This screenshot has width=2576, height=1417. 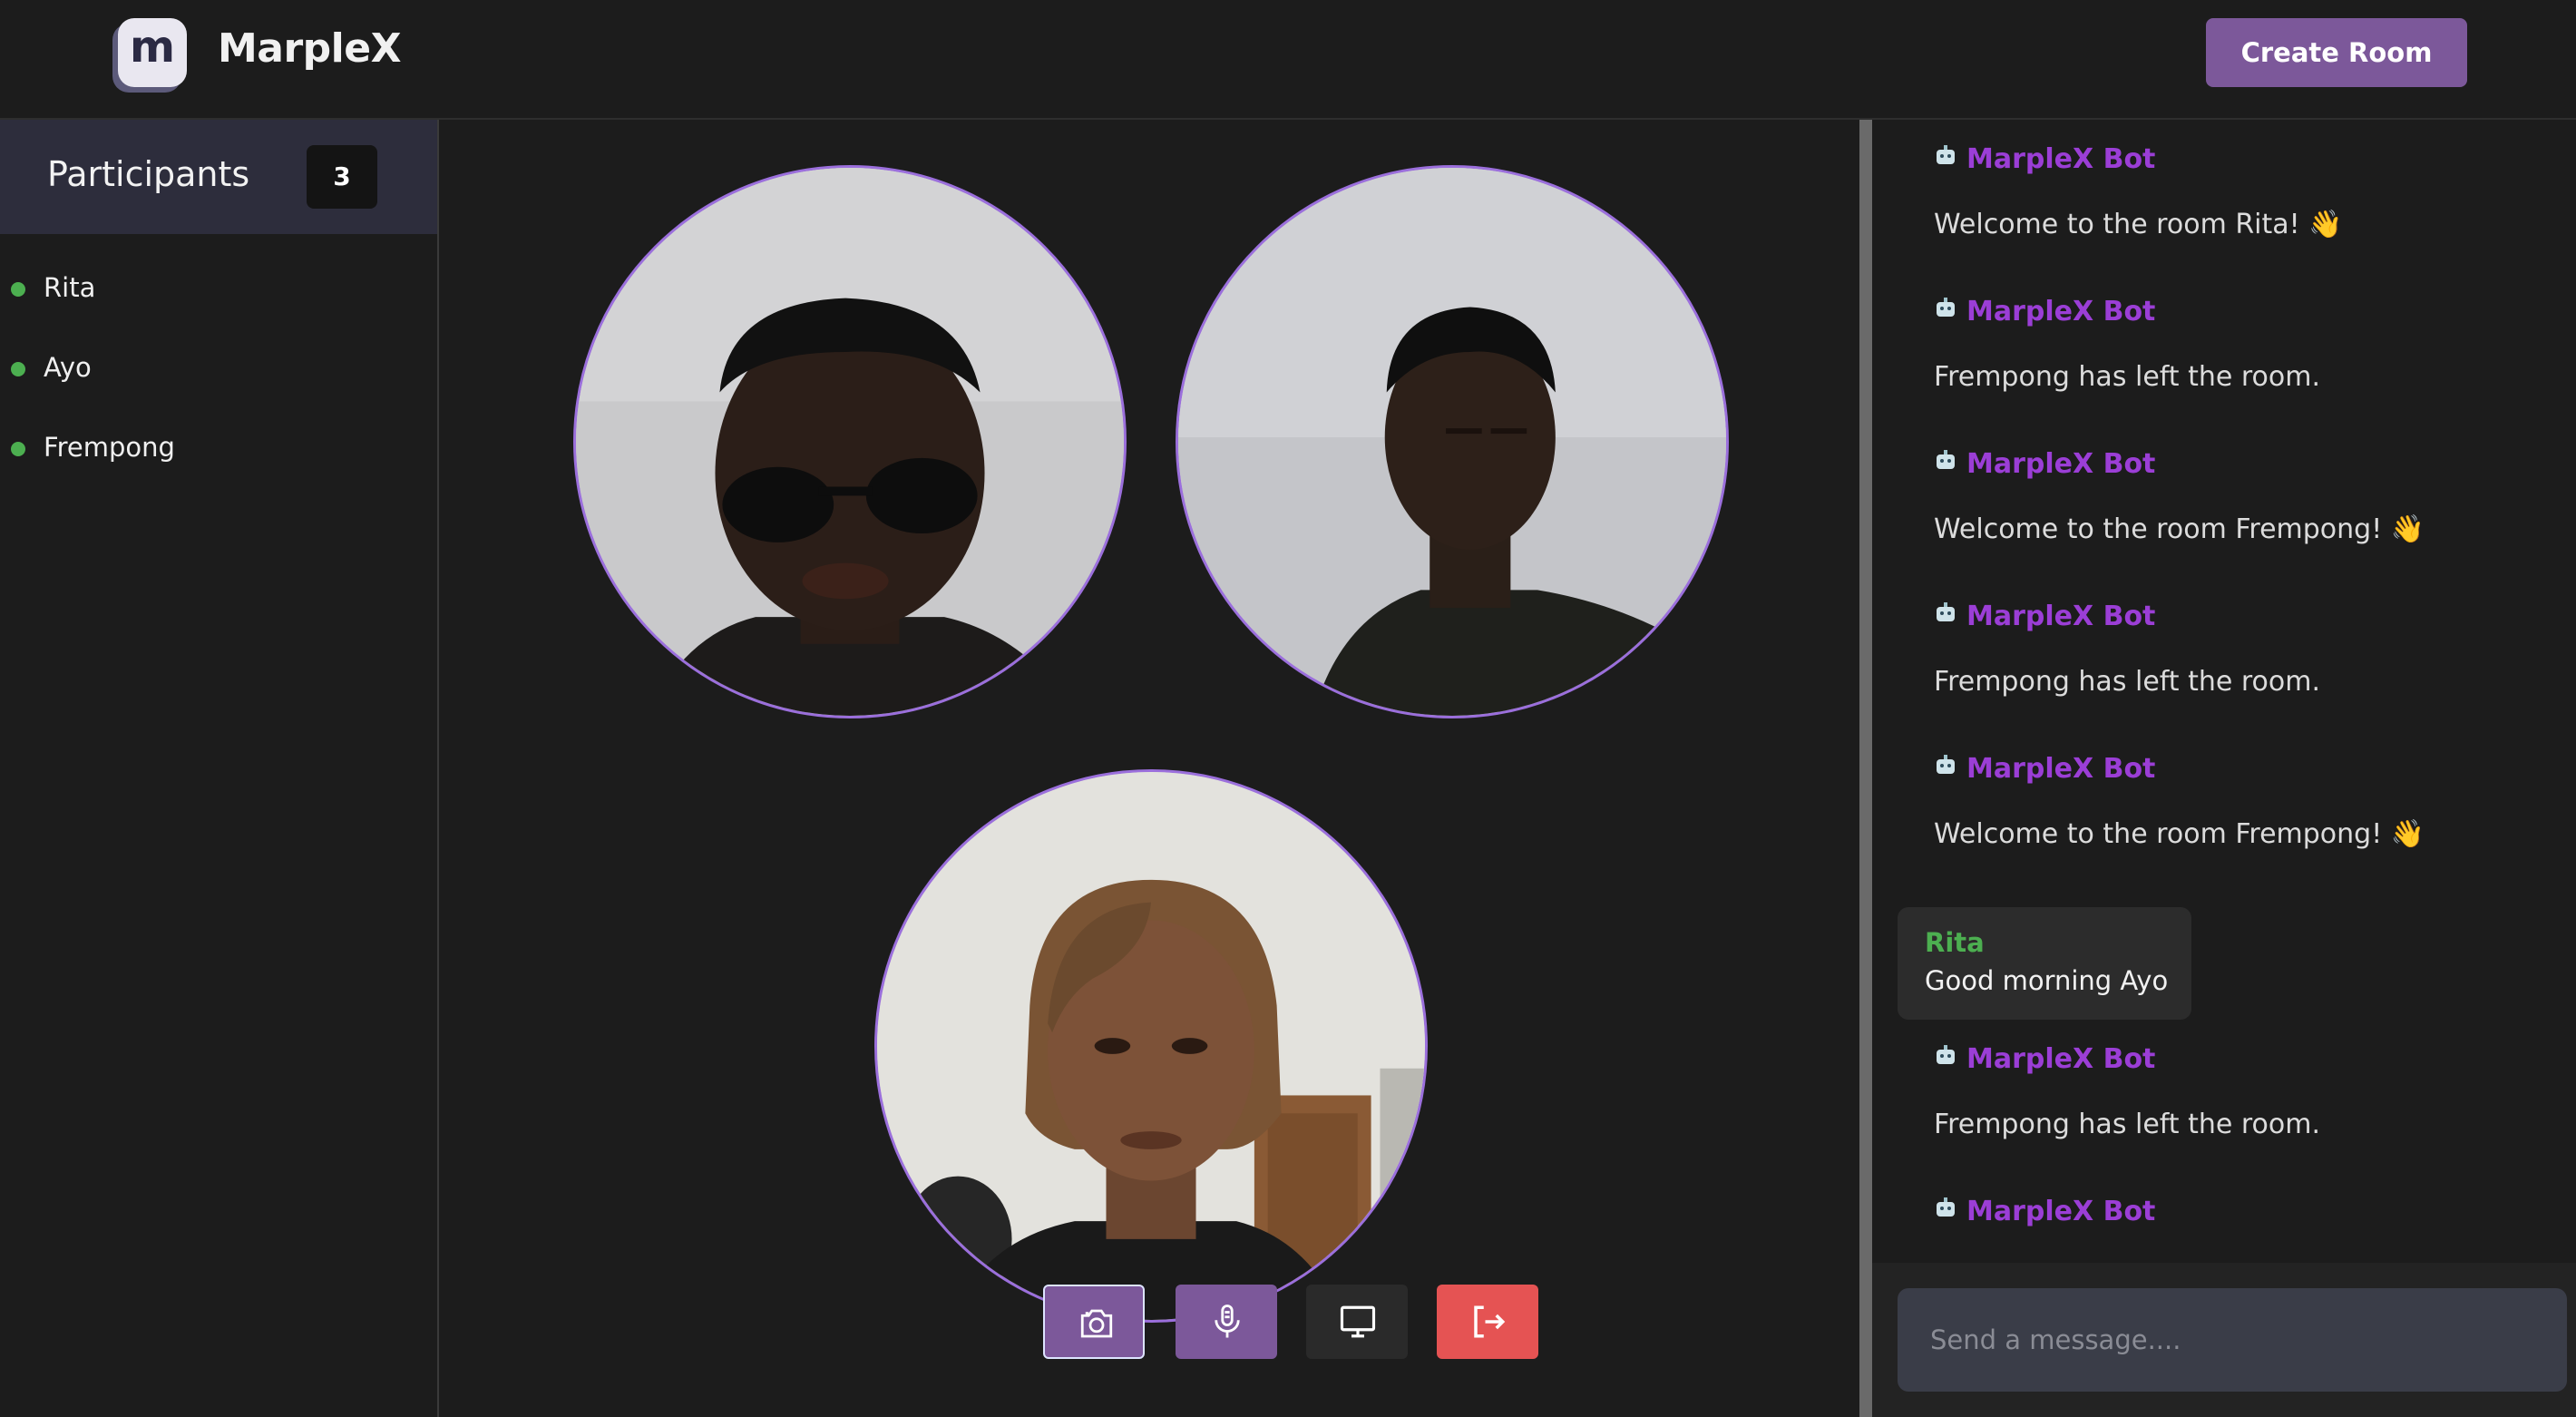 I want to click on chat-input-area, so click(x=2224, y=1340).